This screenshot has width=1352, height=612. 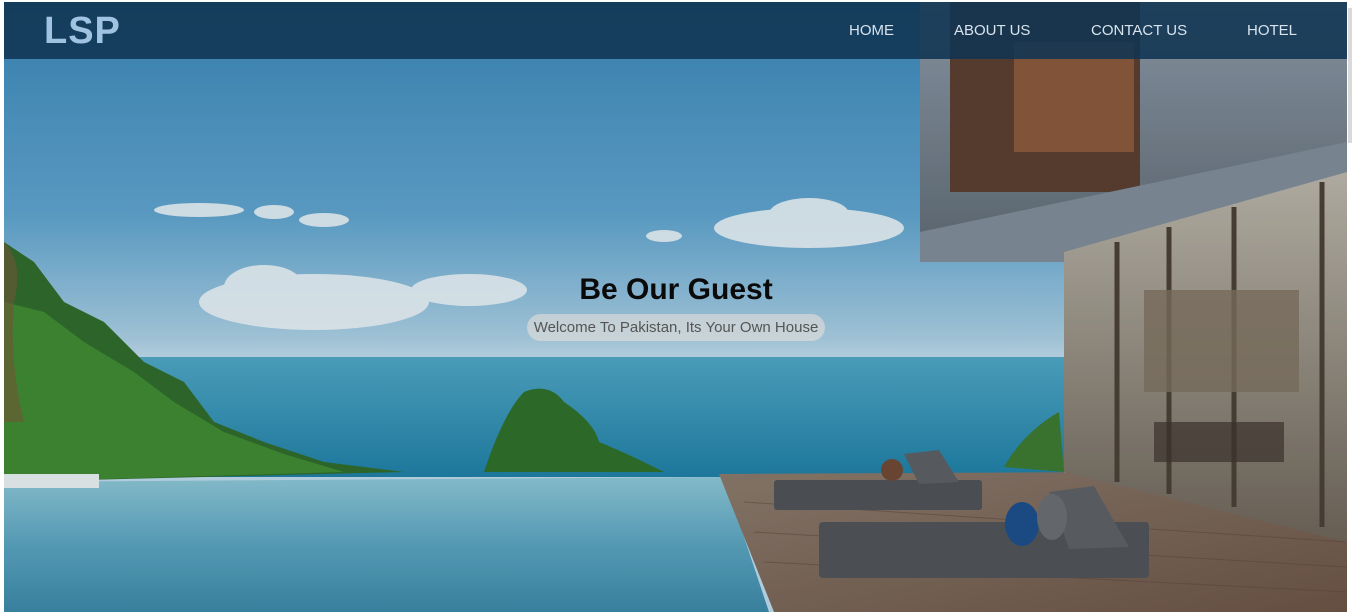 What do you see at coordinates (82, 31) in the screenshot?
I see `site-logo: LSP` at bounding box center [82, 31].